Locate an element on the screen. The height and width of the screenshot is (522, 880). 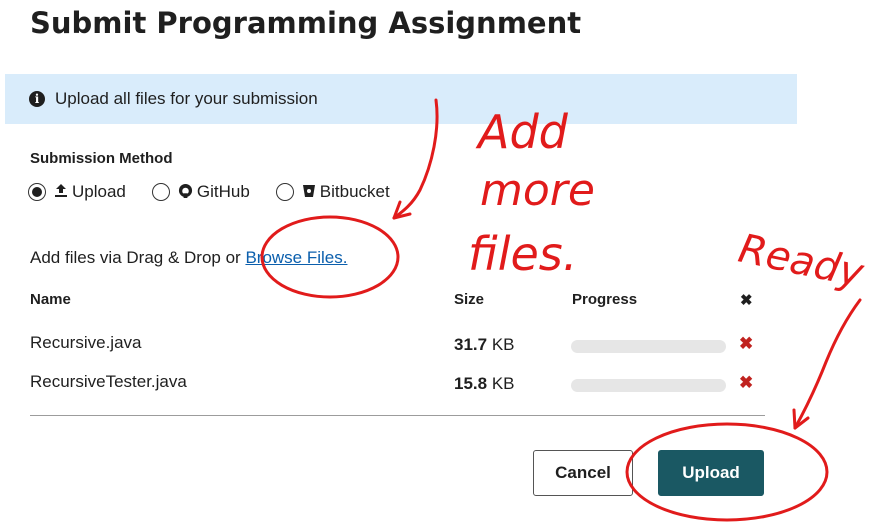
submission-method-group: Upload GitHub Bitbucket is located at coordinates (222, 192).